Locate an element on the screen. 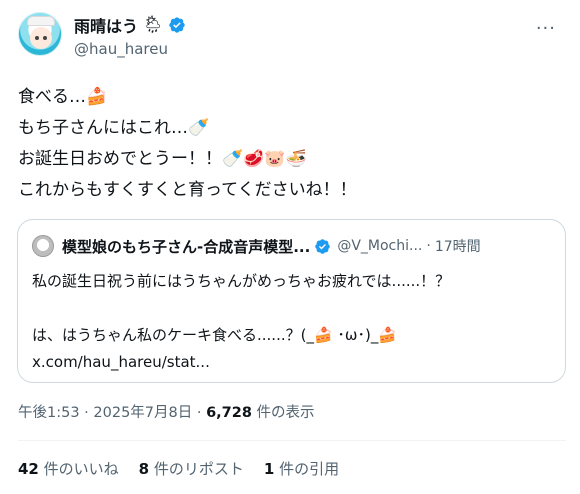 The width and height of the screenshot is (580, 494). quotes-count: 1 is located at coordinates (269, 469).